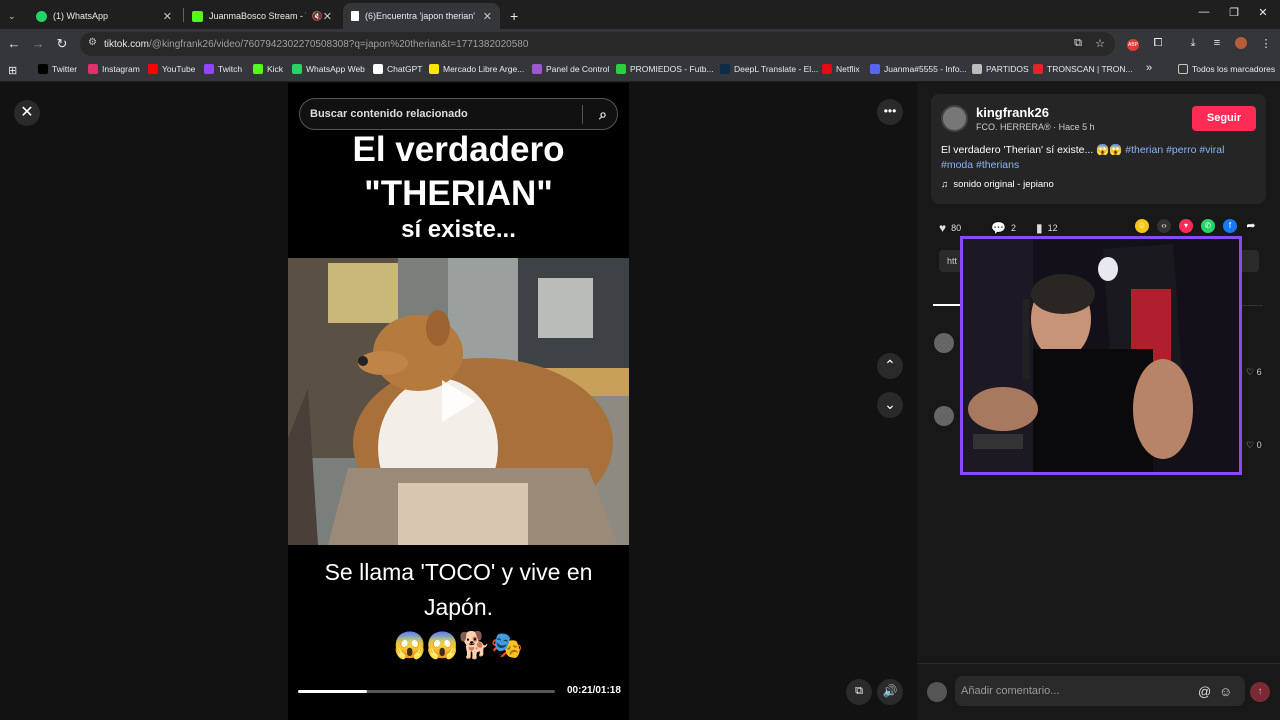  I want to click on site-info-icon: ⚙, so click(92, 42).